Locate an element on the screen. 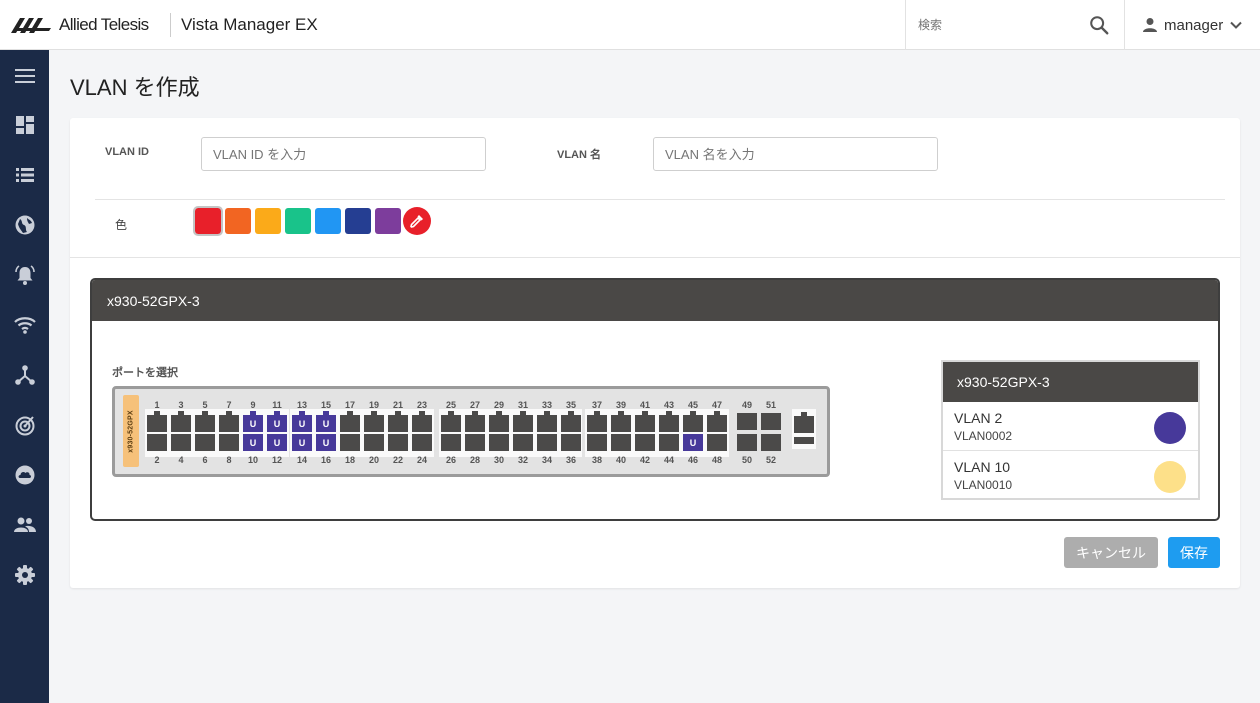  list-icon is located at coordinates (25, 175).